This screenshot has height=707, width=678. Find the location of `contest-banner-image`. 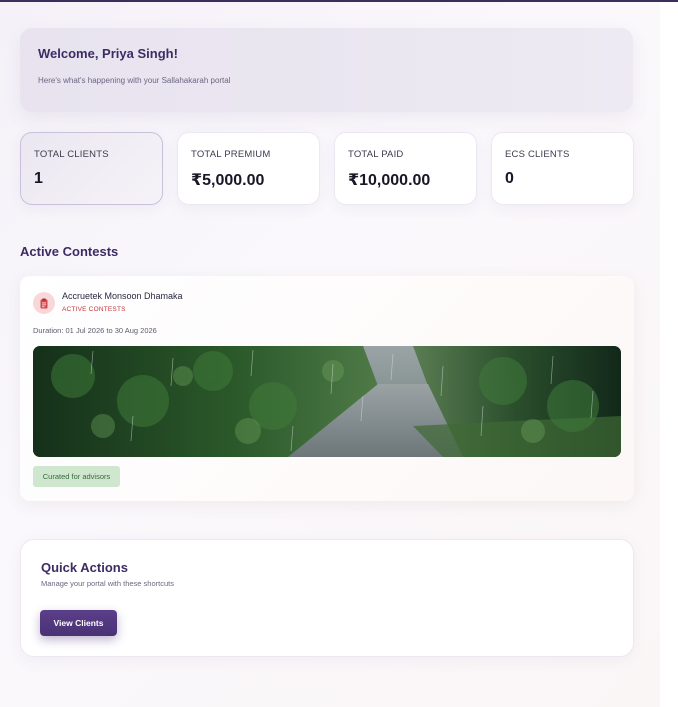

contest-banner-image is located at coordinates (327, 401).